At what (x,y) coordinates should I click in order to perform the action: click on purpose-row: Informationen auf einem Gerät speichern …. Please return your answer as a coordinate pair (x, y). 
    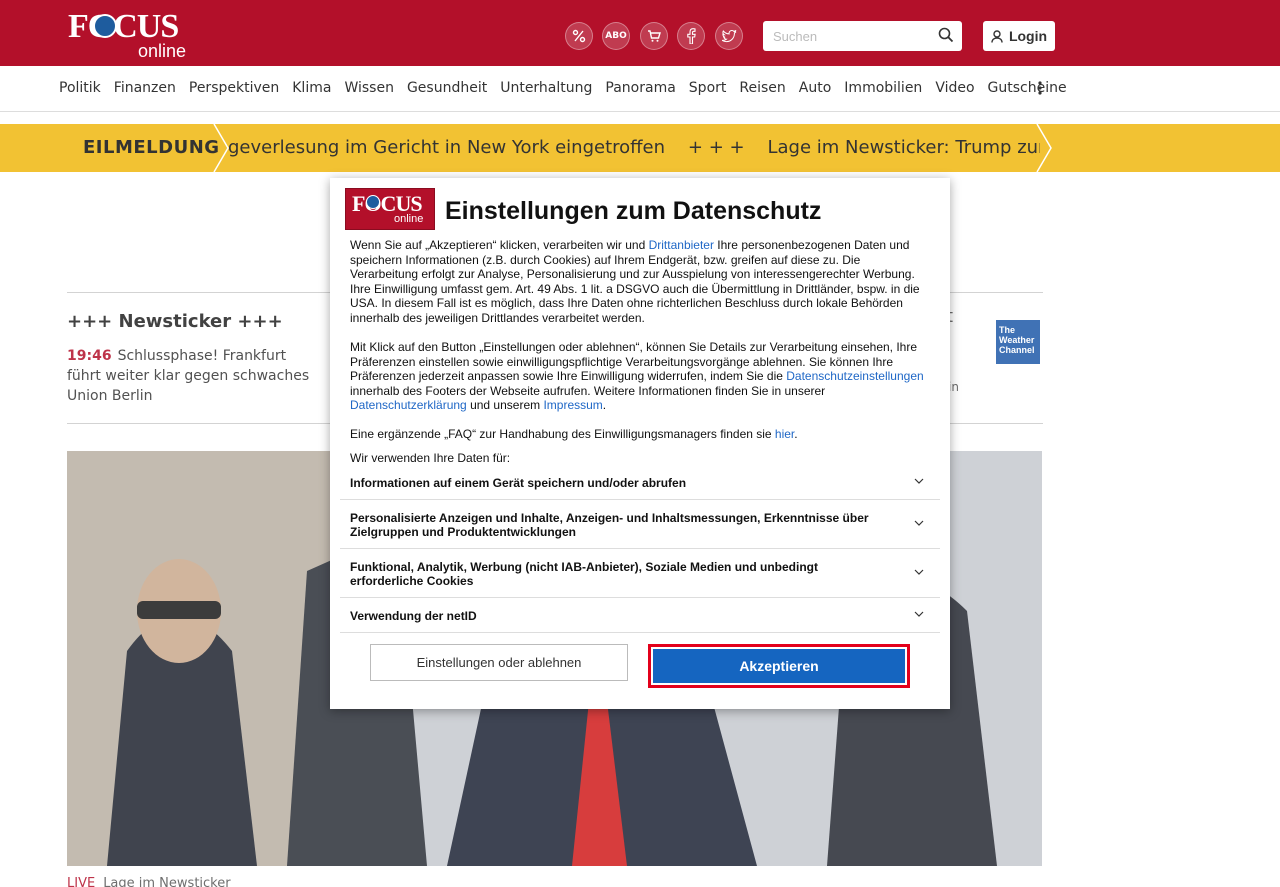
    Looking at the image, I should click on (640, 483).